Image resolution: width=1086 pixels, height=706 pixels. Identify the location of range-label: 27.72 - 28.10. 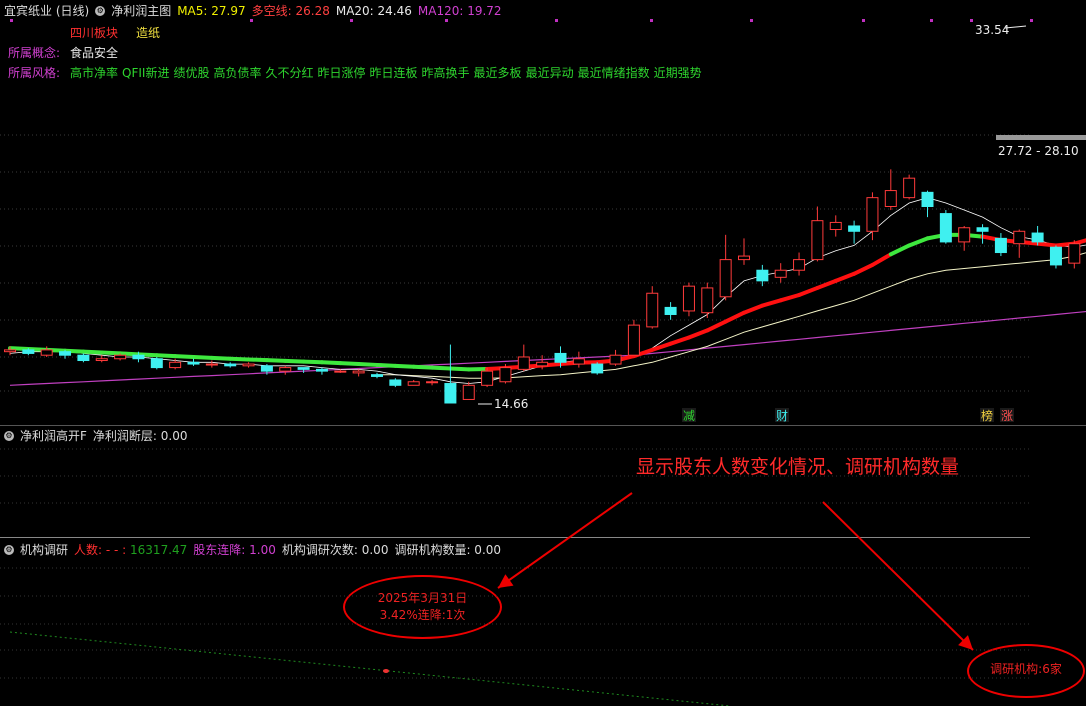
(1038, 151).